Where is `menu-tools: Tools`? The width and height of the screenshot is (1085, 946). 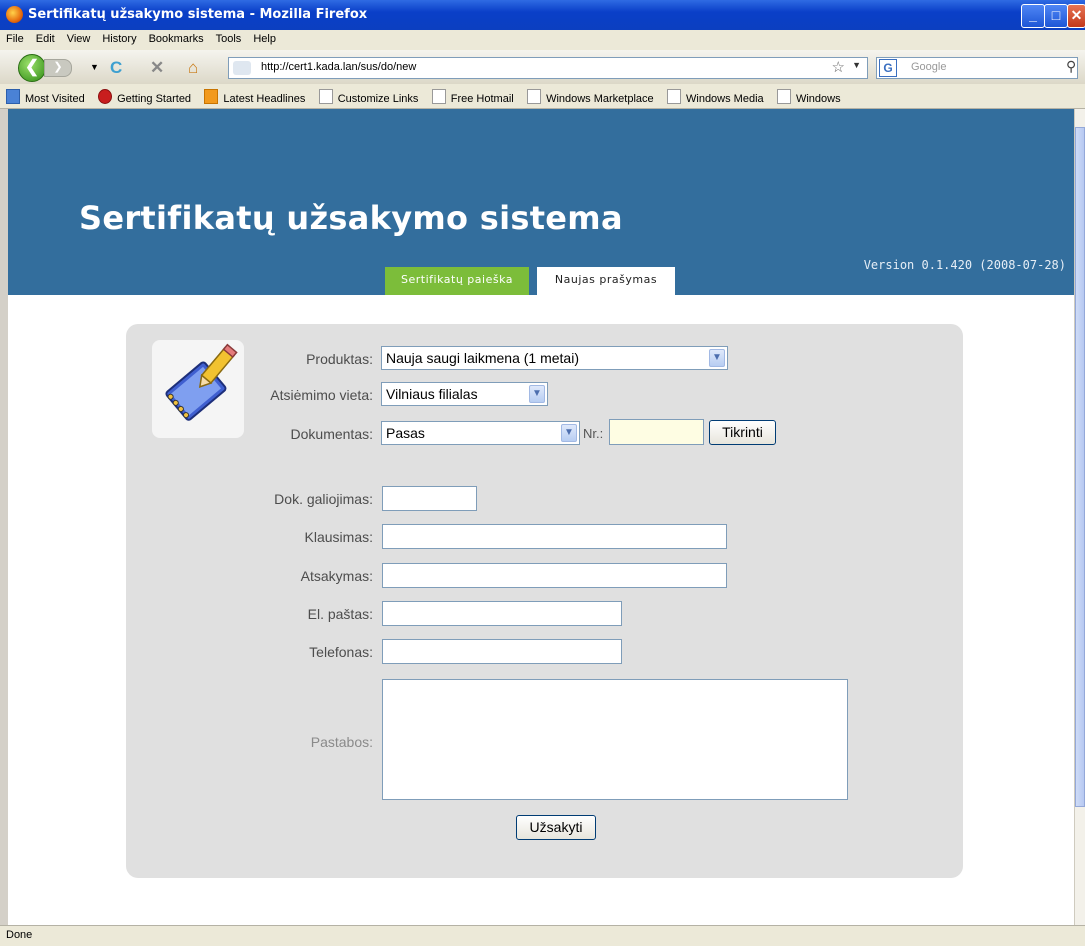
menu-tools: Tools is located at coordinates (229, 37).